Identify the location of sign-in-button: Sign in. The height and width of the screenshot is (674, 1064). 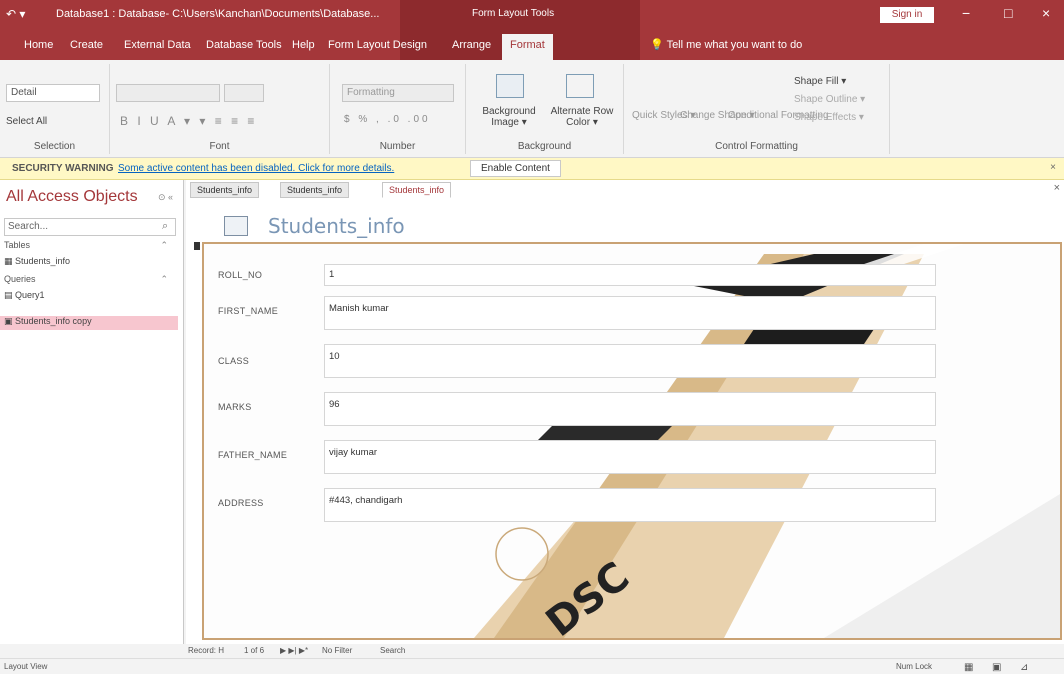
(907, 15).